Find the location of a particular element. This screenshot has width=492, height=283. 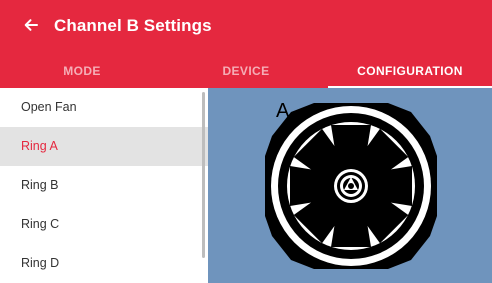

tab-device: DEVICE is located at coordinates (246, 72).